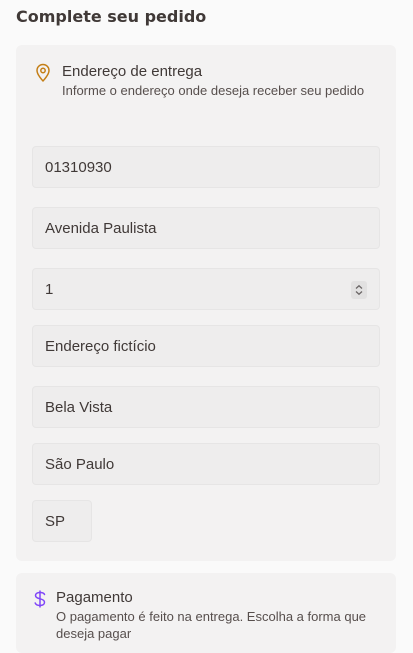  Describe the element at coordinates (55, 521) in the screenshot. I see `state-value: SP` at that location.